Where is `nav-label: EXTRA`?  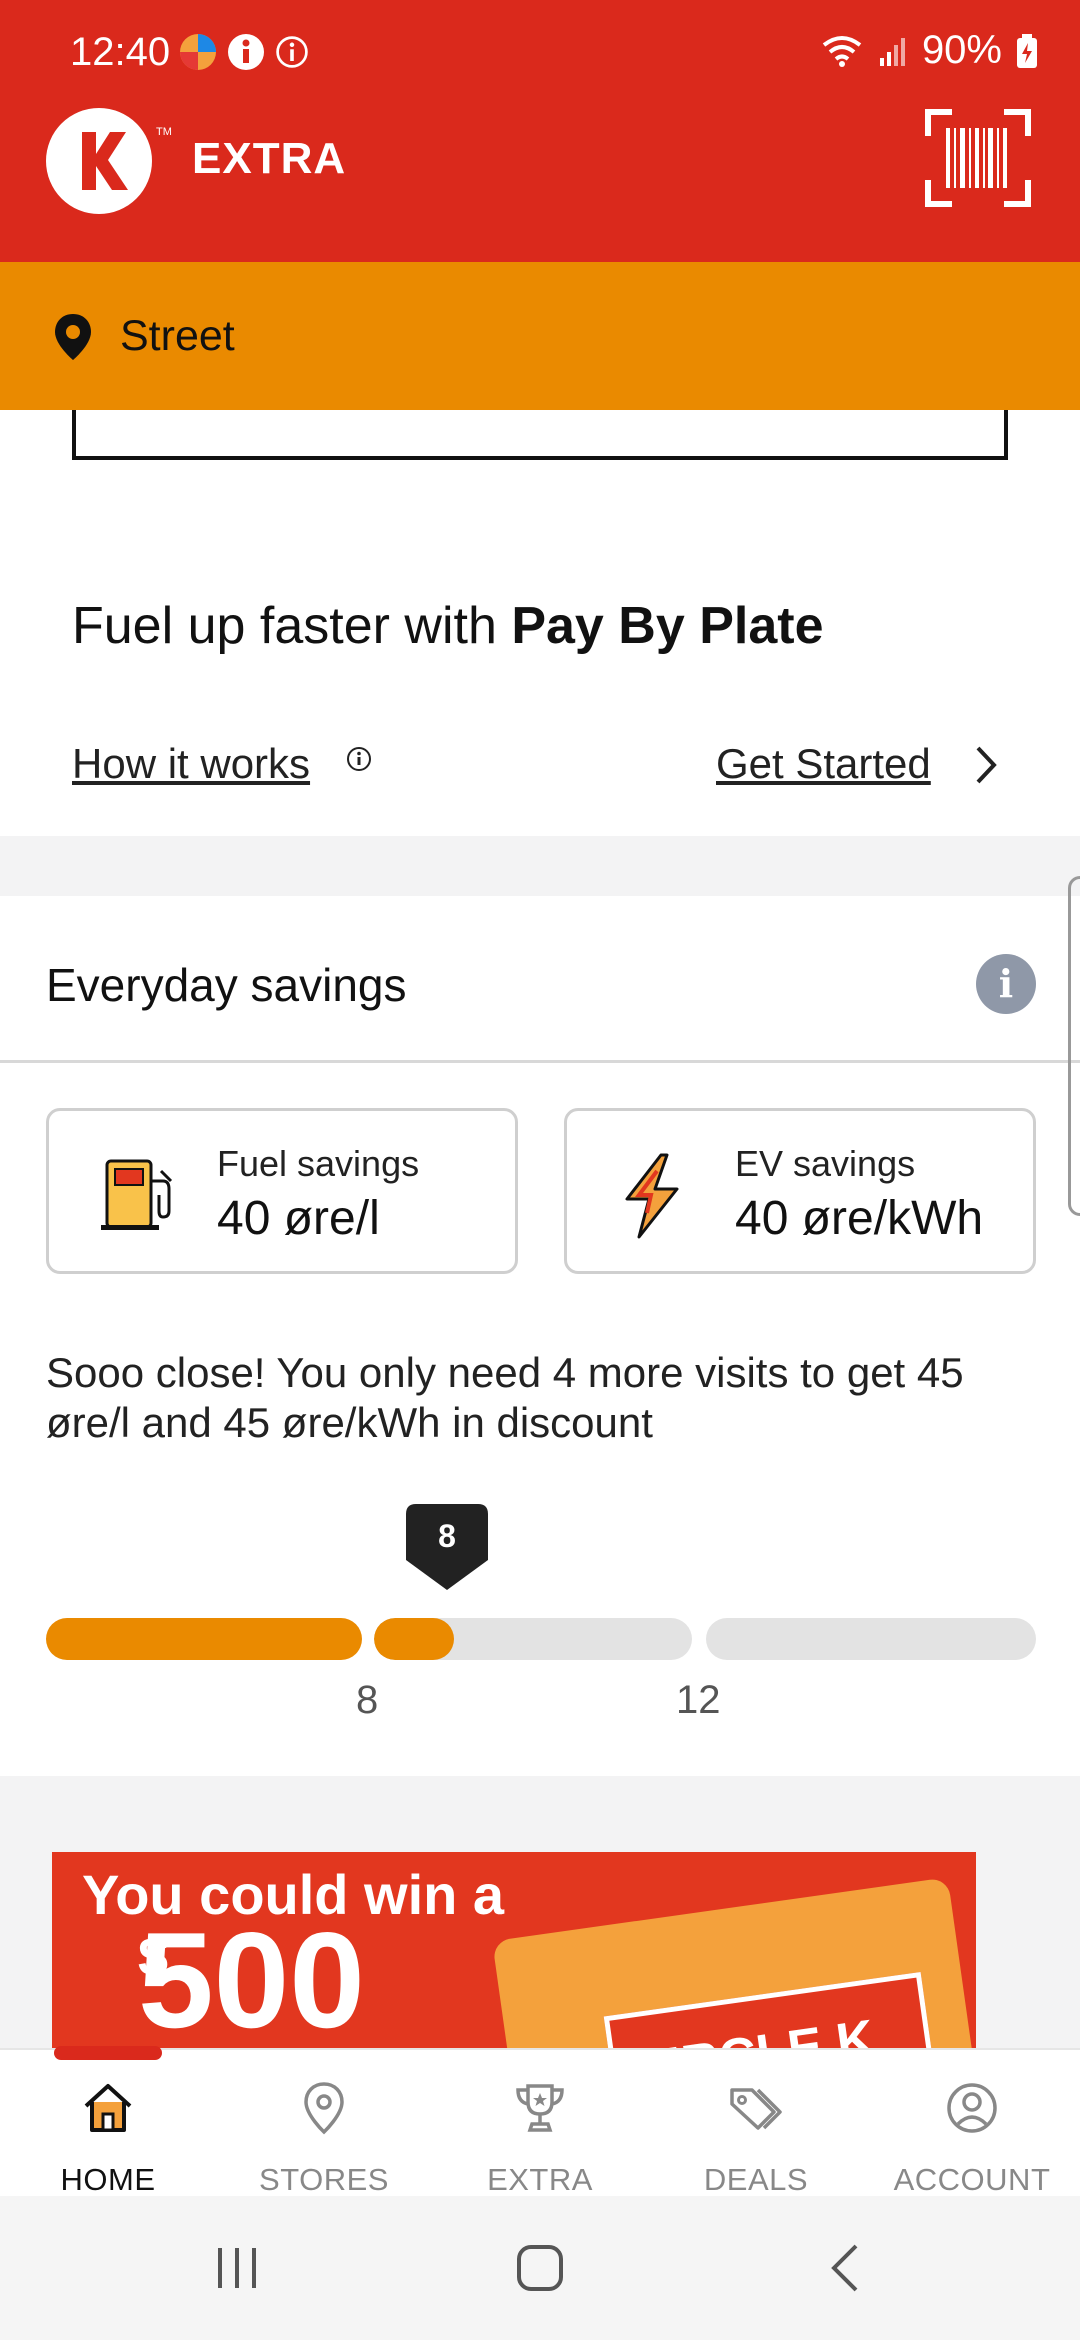
nav-label: EXTRA is located at coordinates (540, 2179).